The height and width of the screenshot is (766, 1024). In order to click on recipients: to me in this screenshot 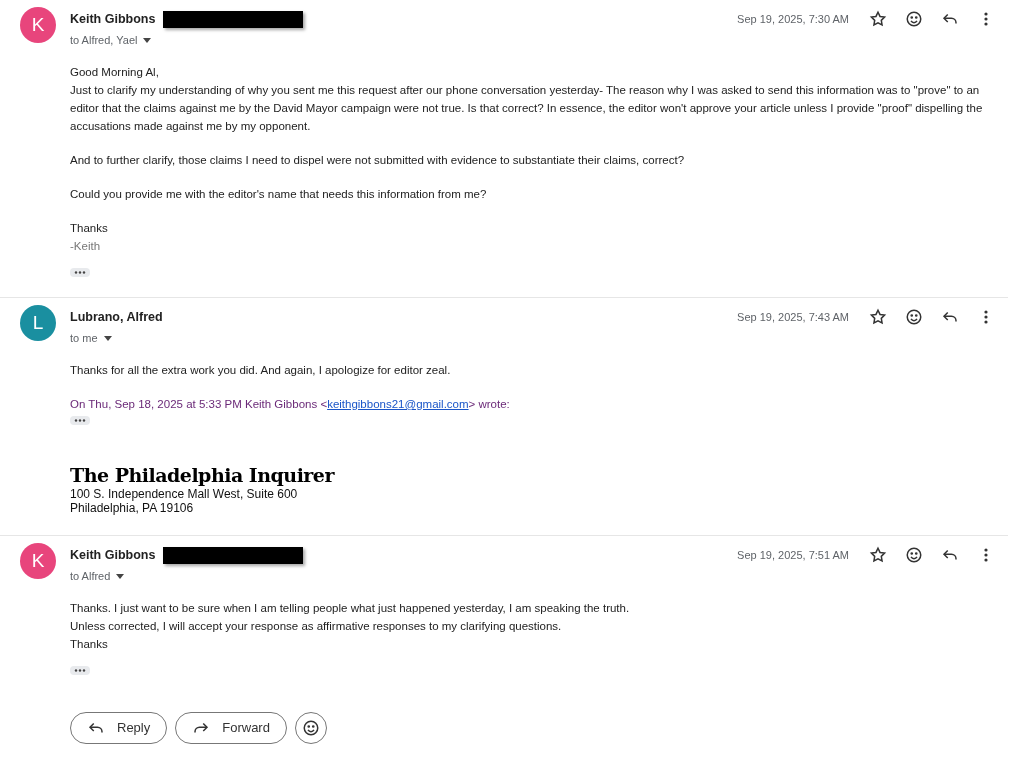, I will do `click(84, 338)`.